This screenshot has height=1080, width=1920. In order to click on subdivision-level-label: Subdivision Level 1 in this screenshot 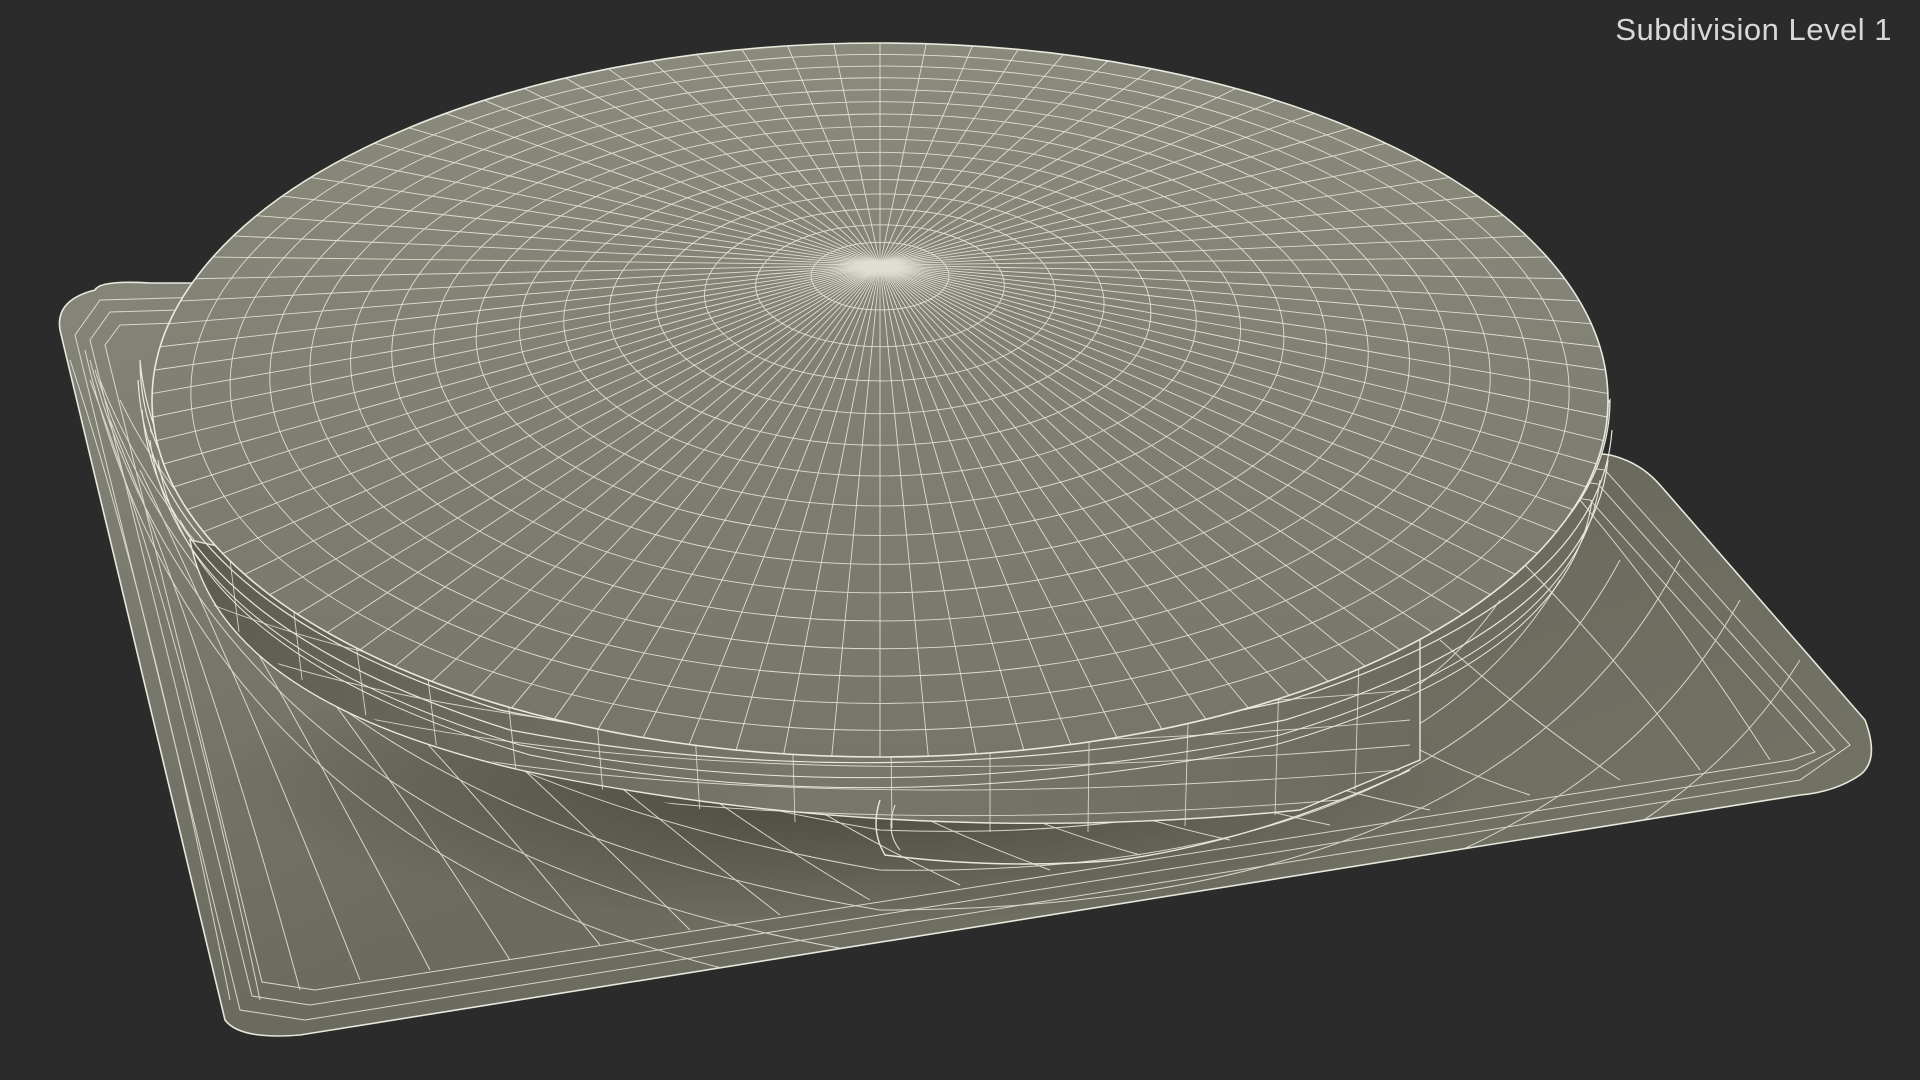, I will do `click(1753, 29)`.